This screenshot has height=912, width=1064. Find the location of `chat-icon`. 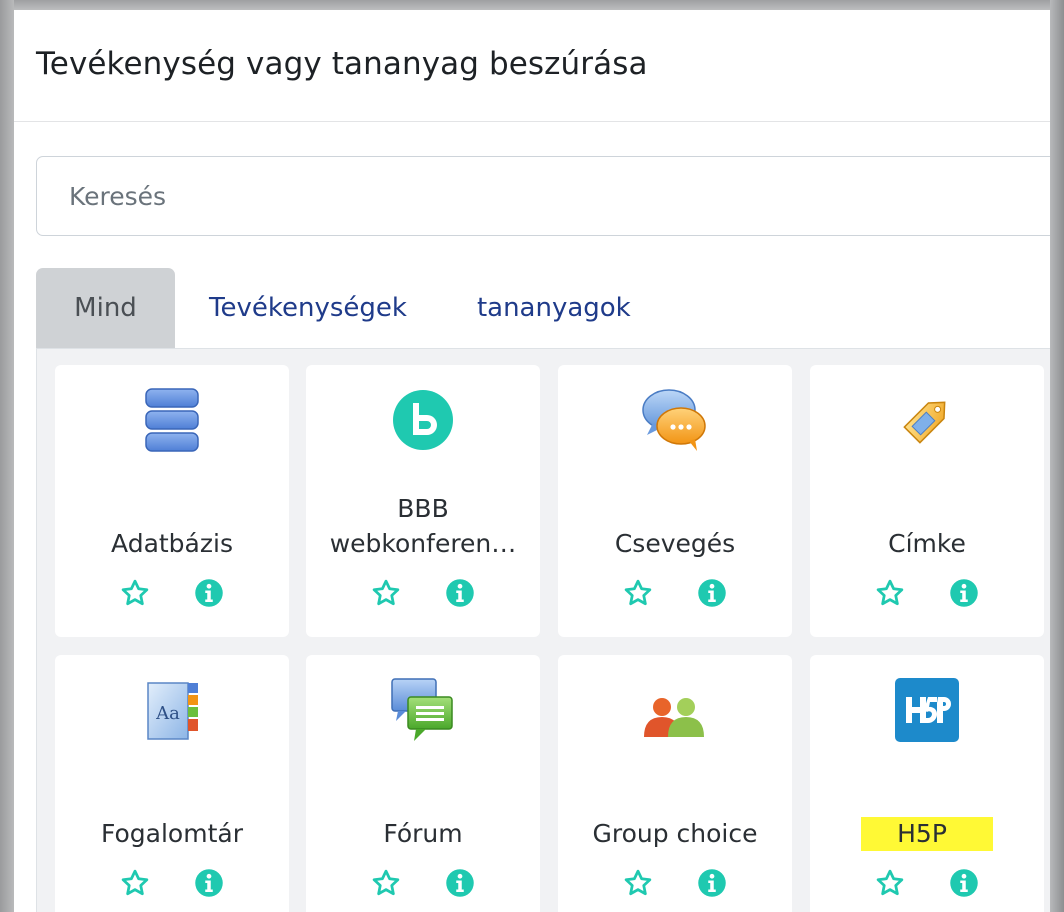

chat-icon is located at coordinates (675, 420).